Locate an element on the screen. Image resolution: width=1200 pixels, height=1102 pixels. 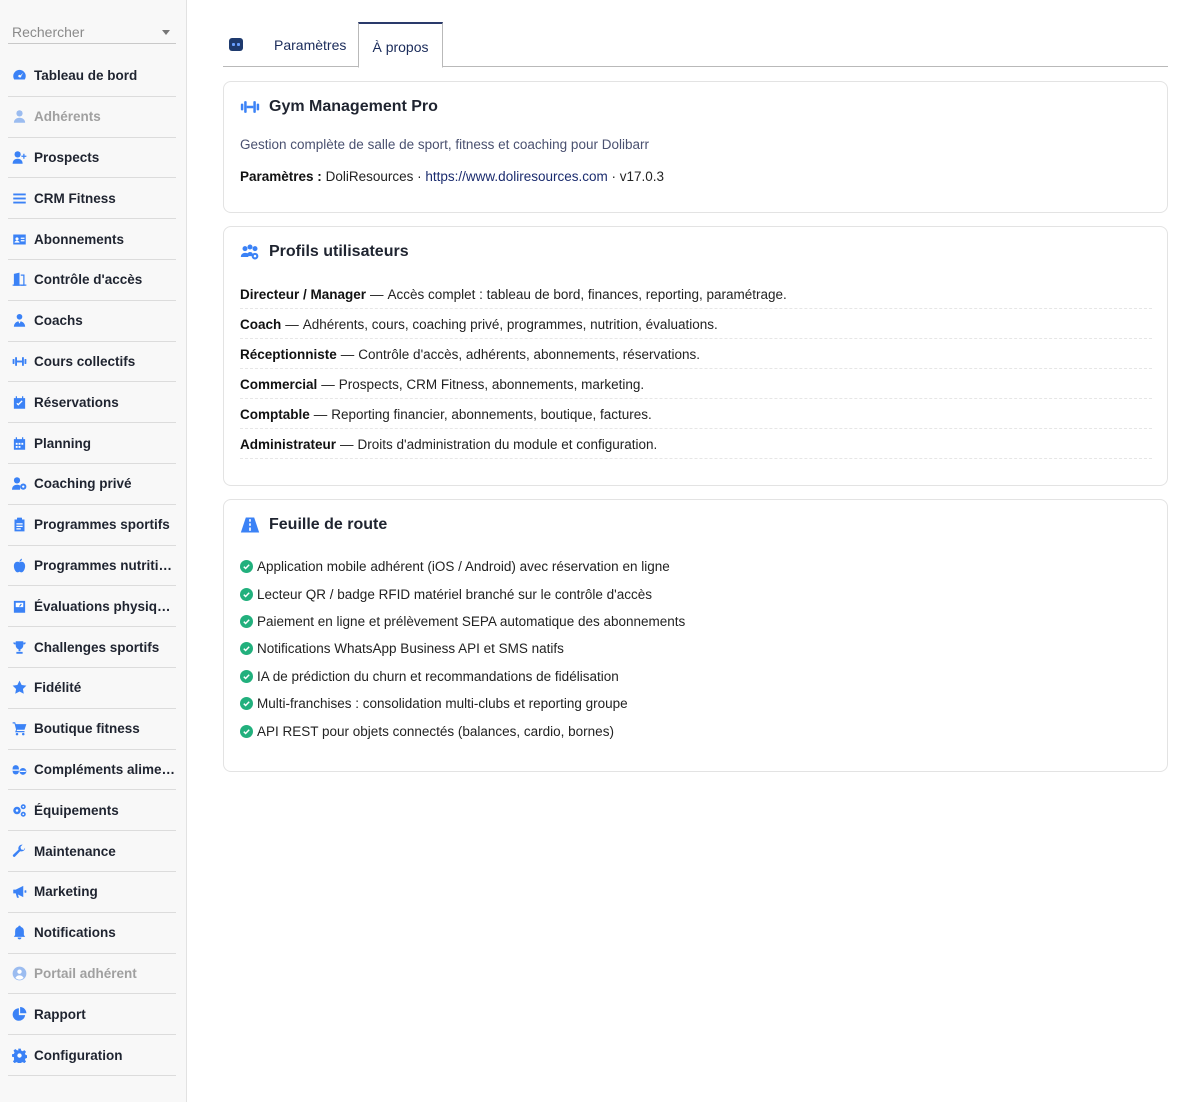
sidebar-item-label: Planning is located at coordinates (62, 443).